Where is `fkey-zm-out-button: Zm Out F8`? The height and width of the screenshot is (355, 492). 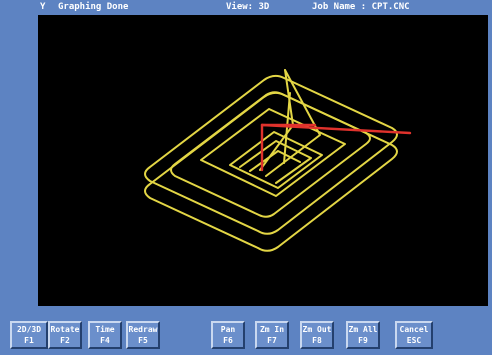
fkey-zm-out-button: Zm Out F8 is located at coordinates (317, 335).